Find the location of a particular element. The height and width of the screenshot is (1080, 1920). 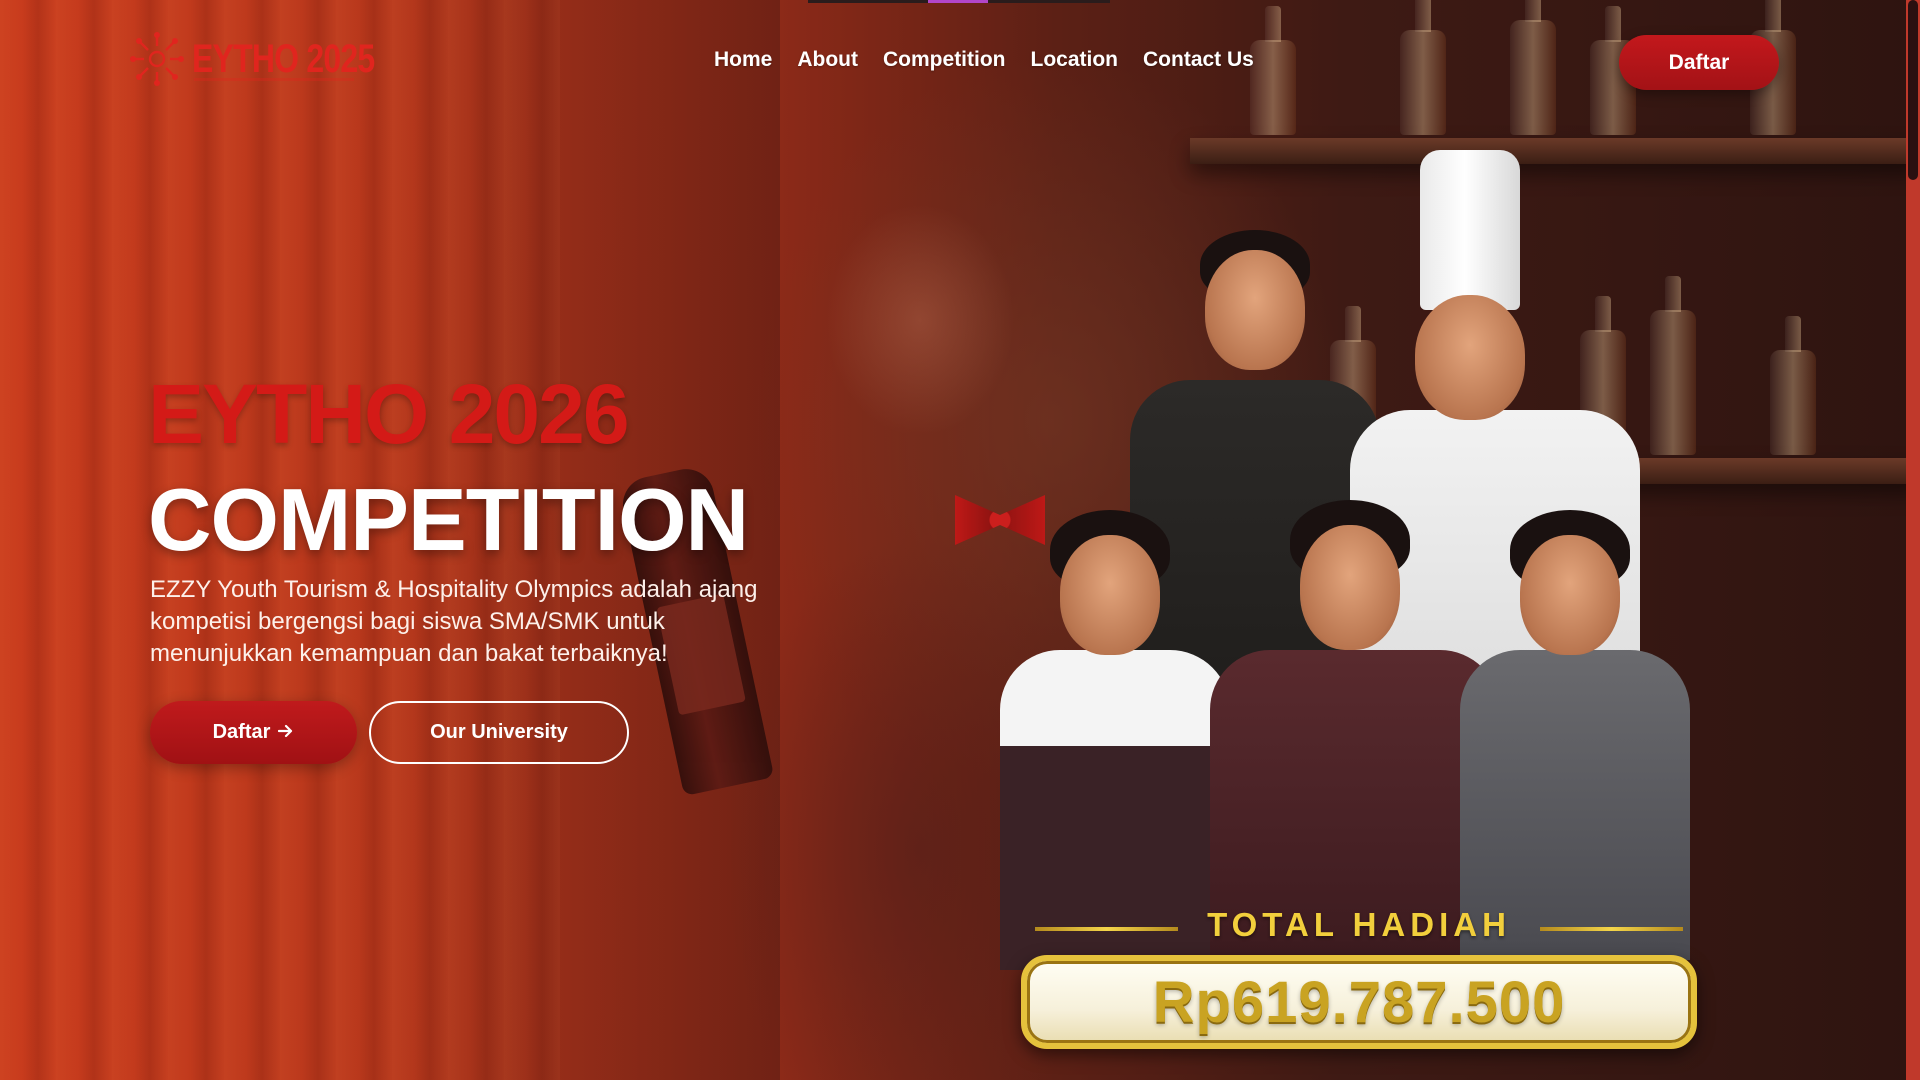

nav-location: Location is located at coordinates (1075, 60).